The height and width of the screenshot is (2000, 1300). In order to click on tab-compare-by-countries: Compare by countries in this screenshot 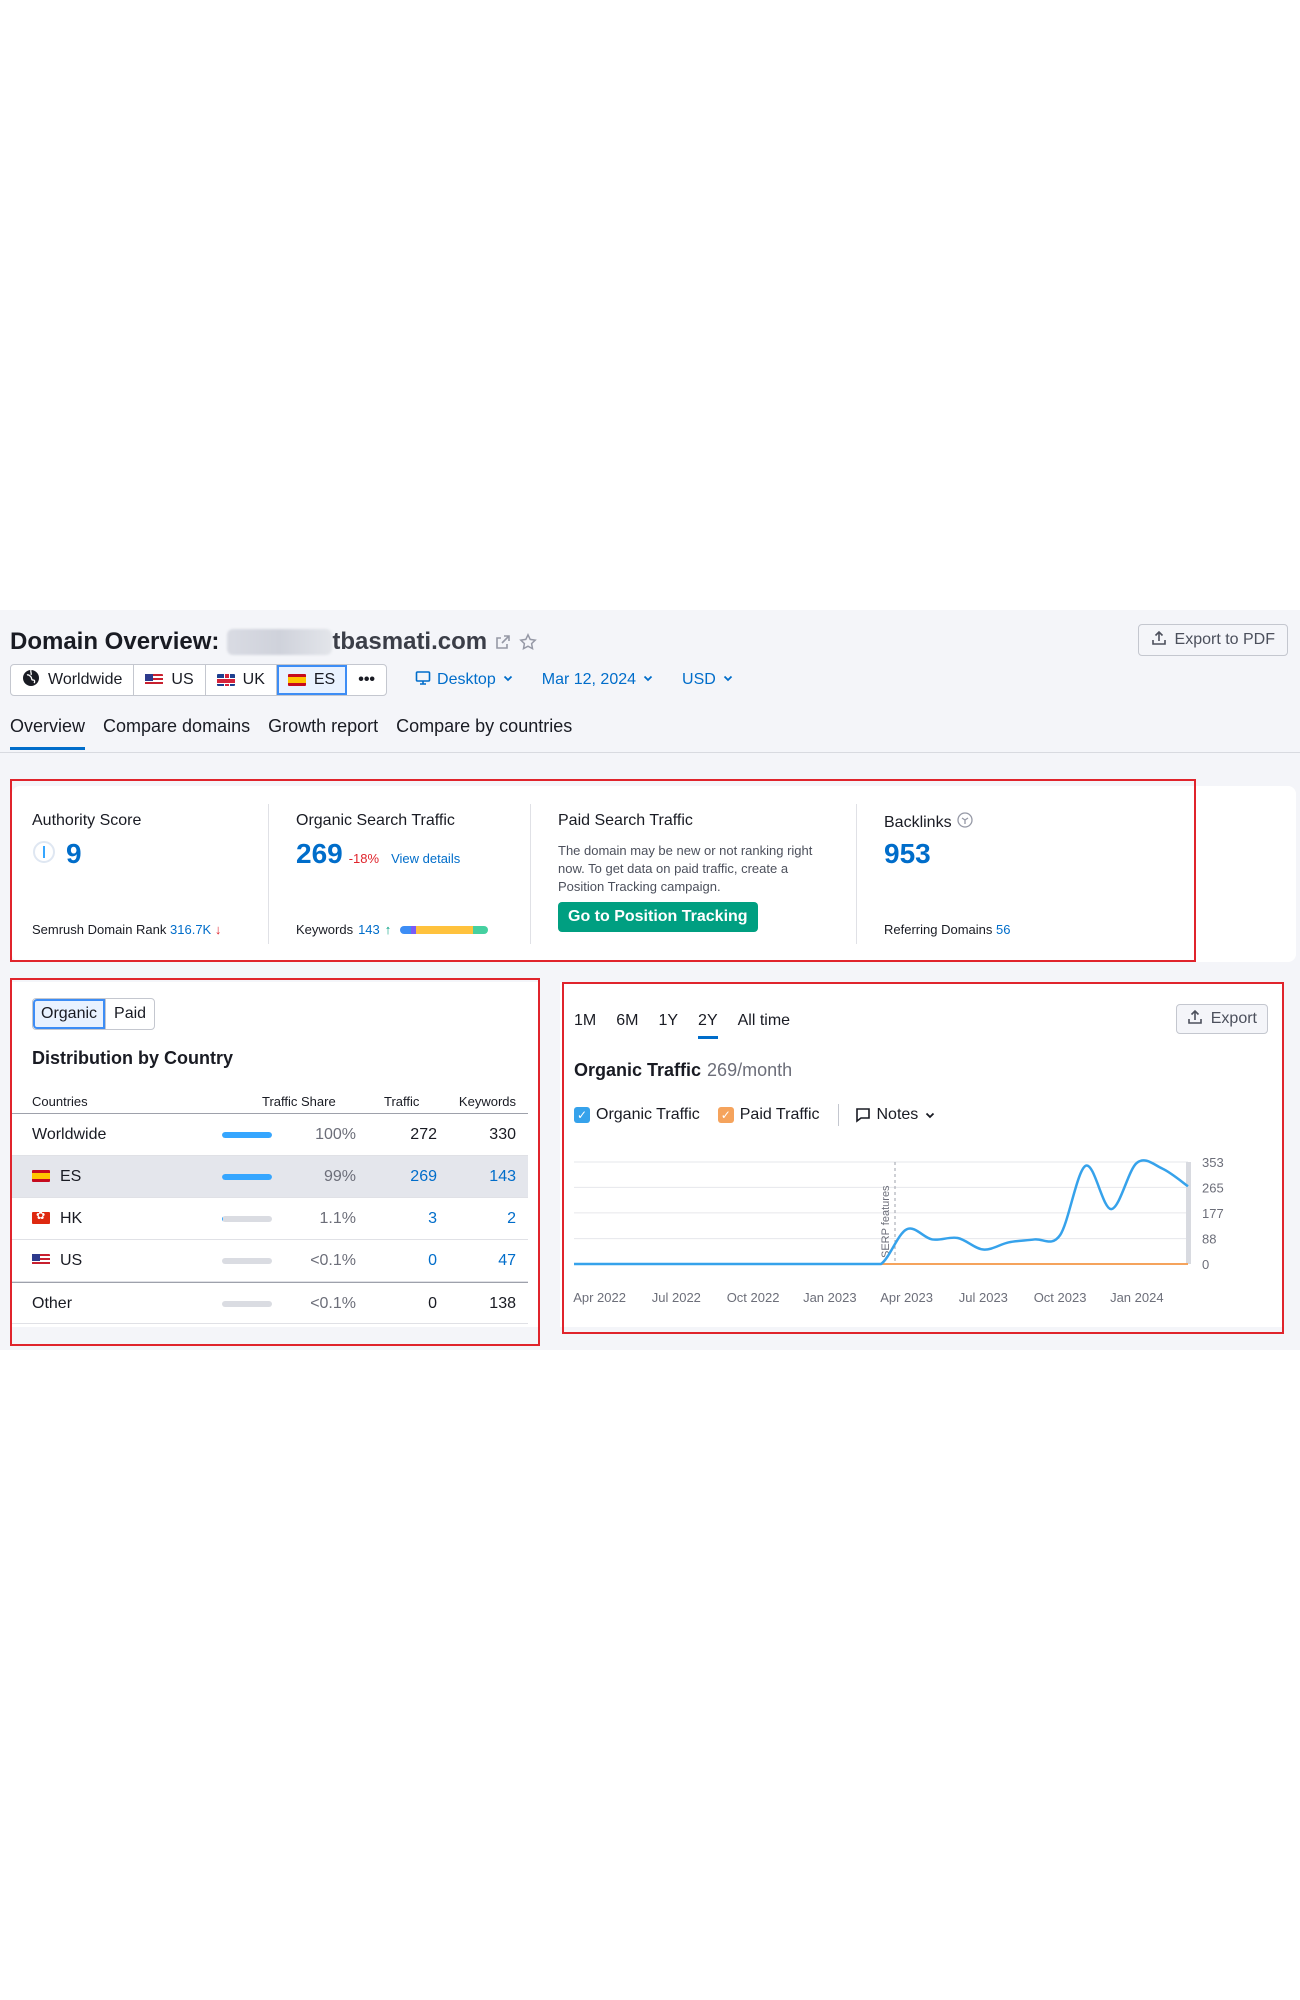, I will do `click(484, 730)`.